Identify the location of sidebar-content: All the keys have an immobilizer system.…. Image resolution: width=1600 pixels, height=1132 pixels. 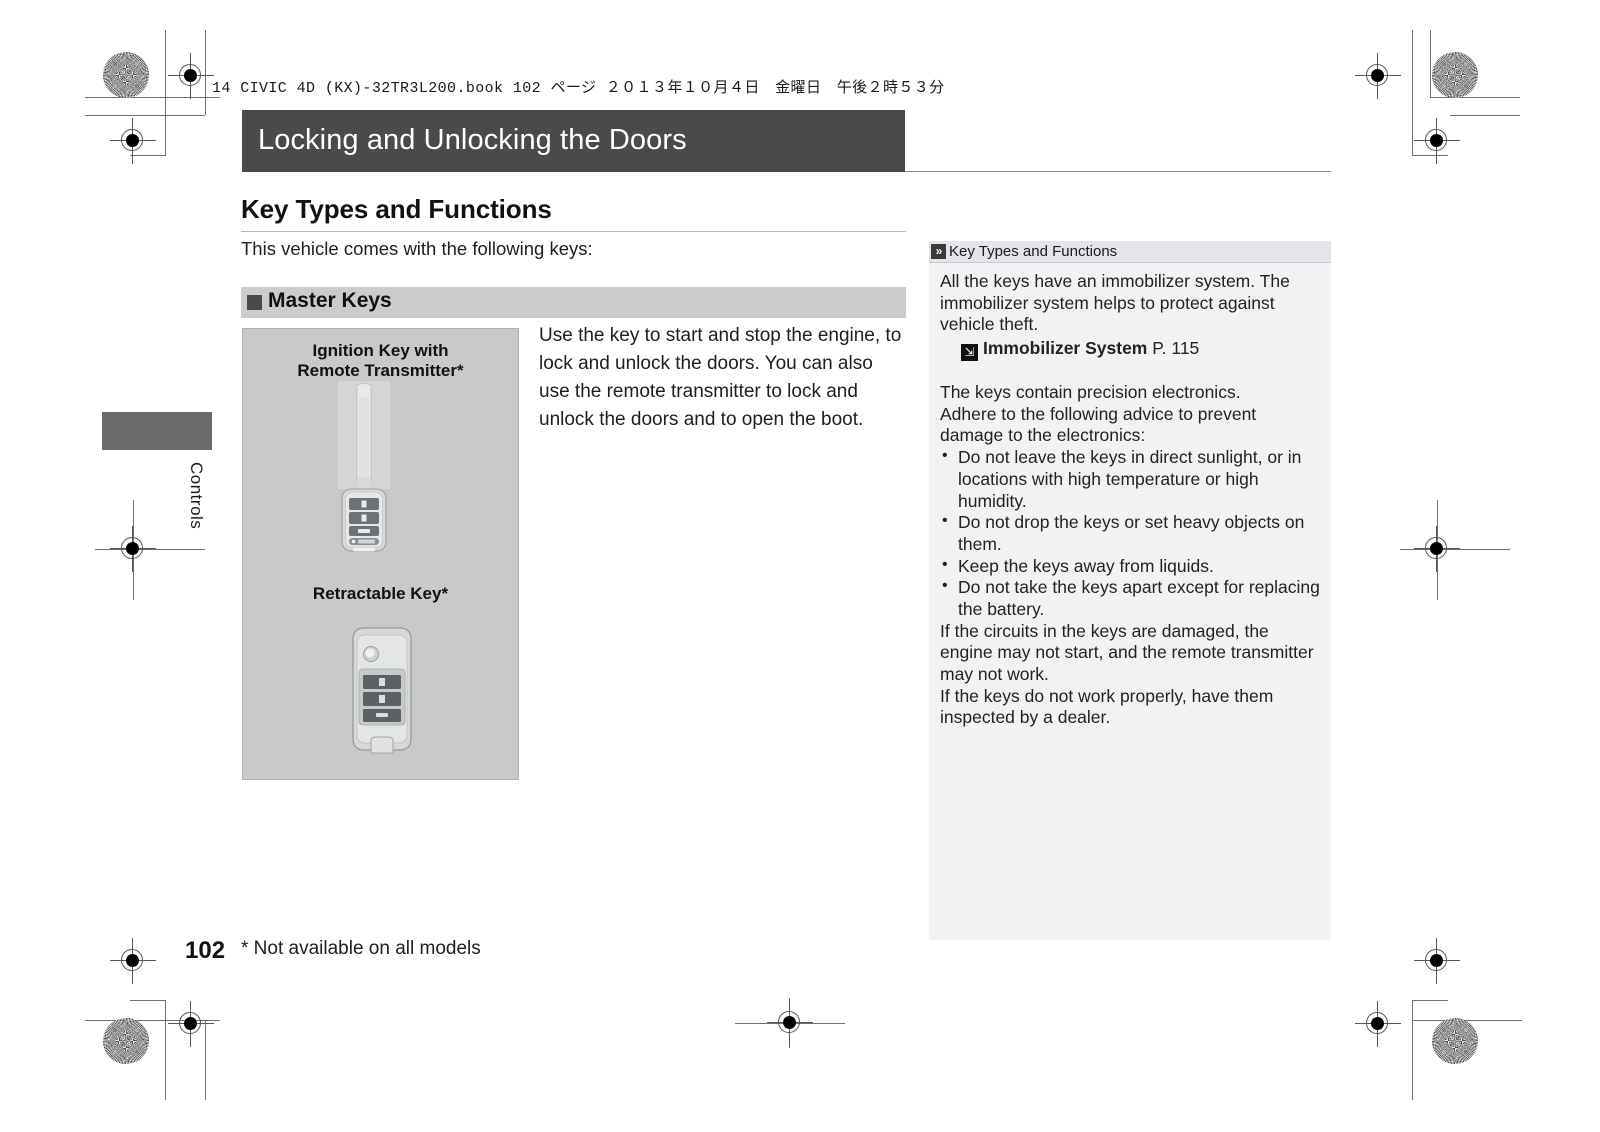
(1131, 500).